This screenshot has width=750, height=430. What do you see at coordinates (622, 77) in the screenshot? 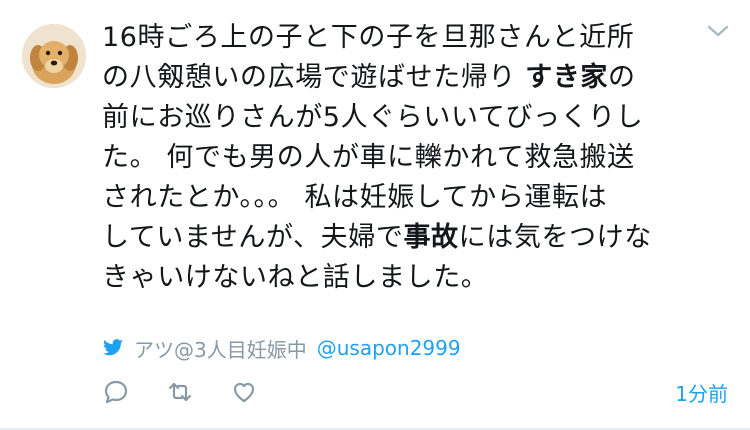
I see `tweet-line: の` at bounding box center [622, 77].